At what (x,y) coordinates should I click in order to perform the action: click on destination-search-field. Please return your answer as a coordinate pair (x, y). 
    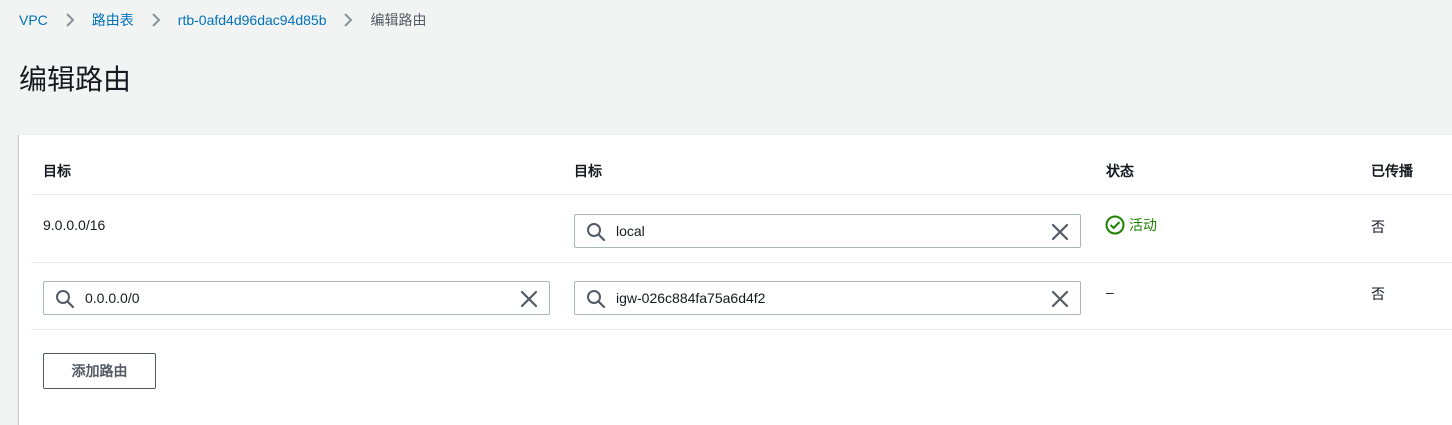
    Looking at the image, I should click on (296, 298).